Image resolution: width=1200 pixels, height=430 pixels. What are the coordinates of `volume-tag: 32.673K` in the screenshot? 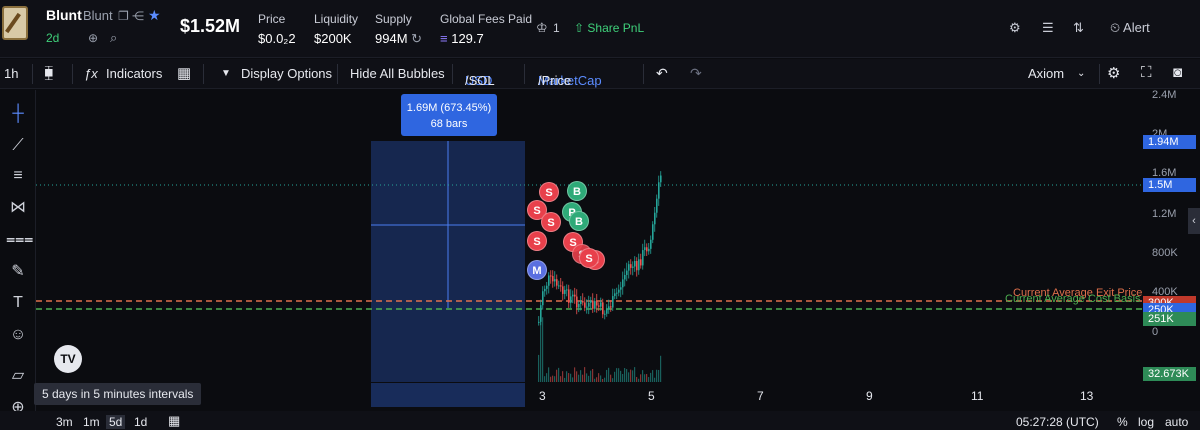 It's located at (1169, 374).